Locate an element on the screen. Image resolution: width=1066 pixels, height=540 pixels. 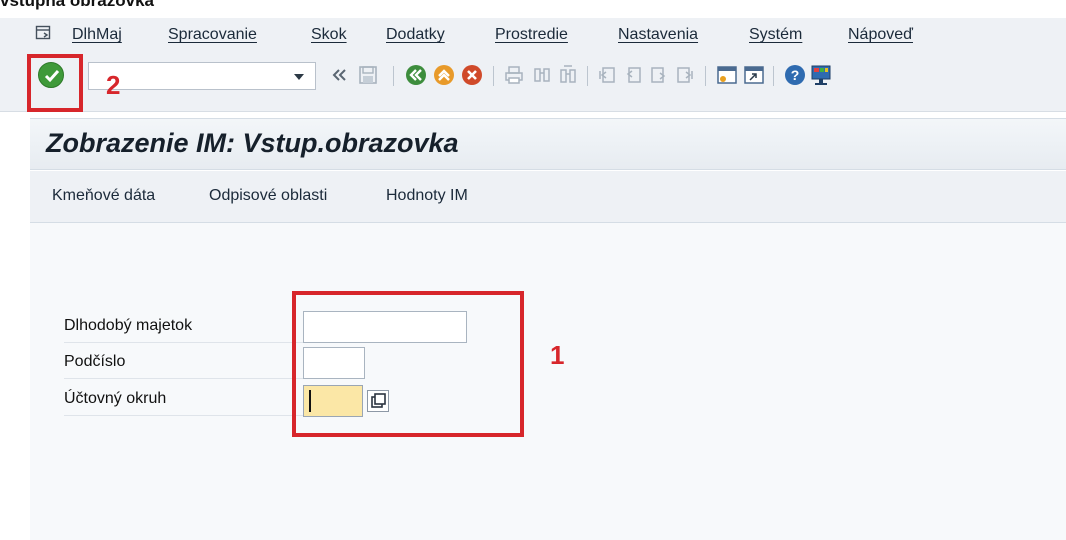
customize-layout-icon is located at coordinates (820, 75).